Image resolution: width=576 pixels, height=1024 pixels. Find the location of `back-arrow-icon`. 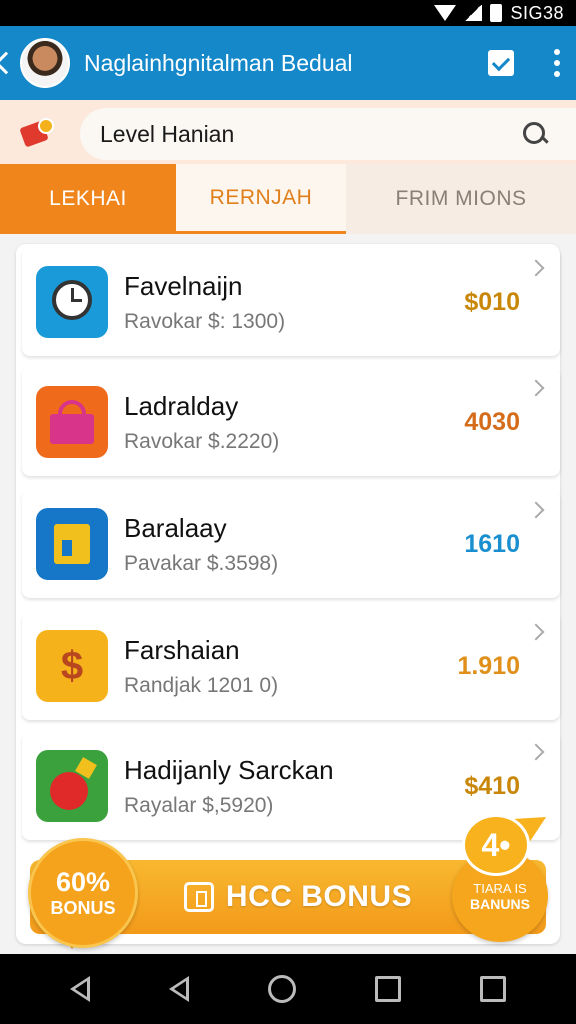

back-arrow-icon is located at coordinates (9, 63).